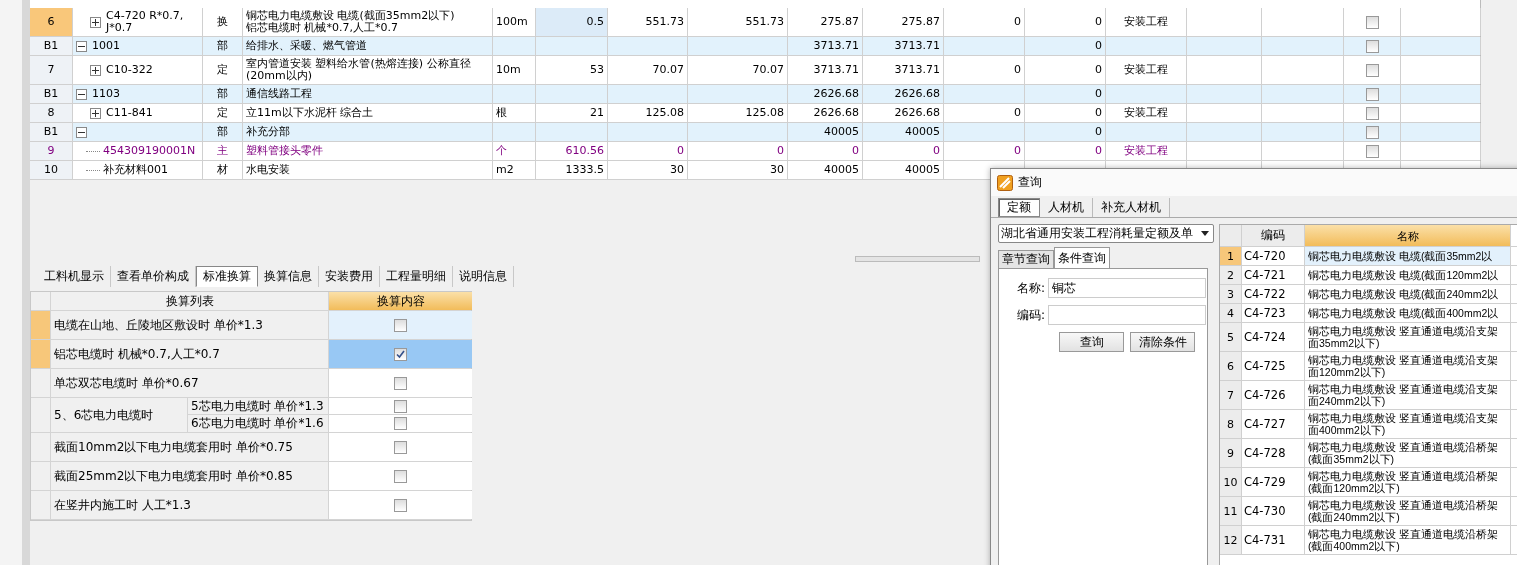 The width and height of the screenshot is (1517, 565). What do you see at coordinates (1408, 256) in the screenshot?
I see `name-cell: 铜芯电力电缆敷设 电缆(截面35mm2以` at bounding box center [1408, 256].